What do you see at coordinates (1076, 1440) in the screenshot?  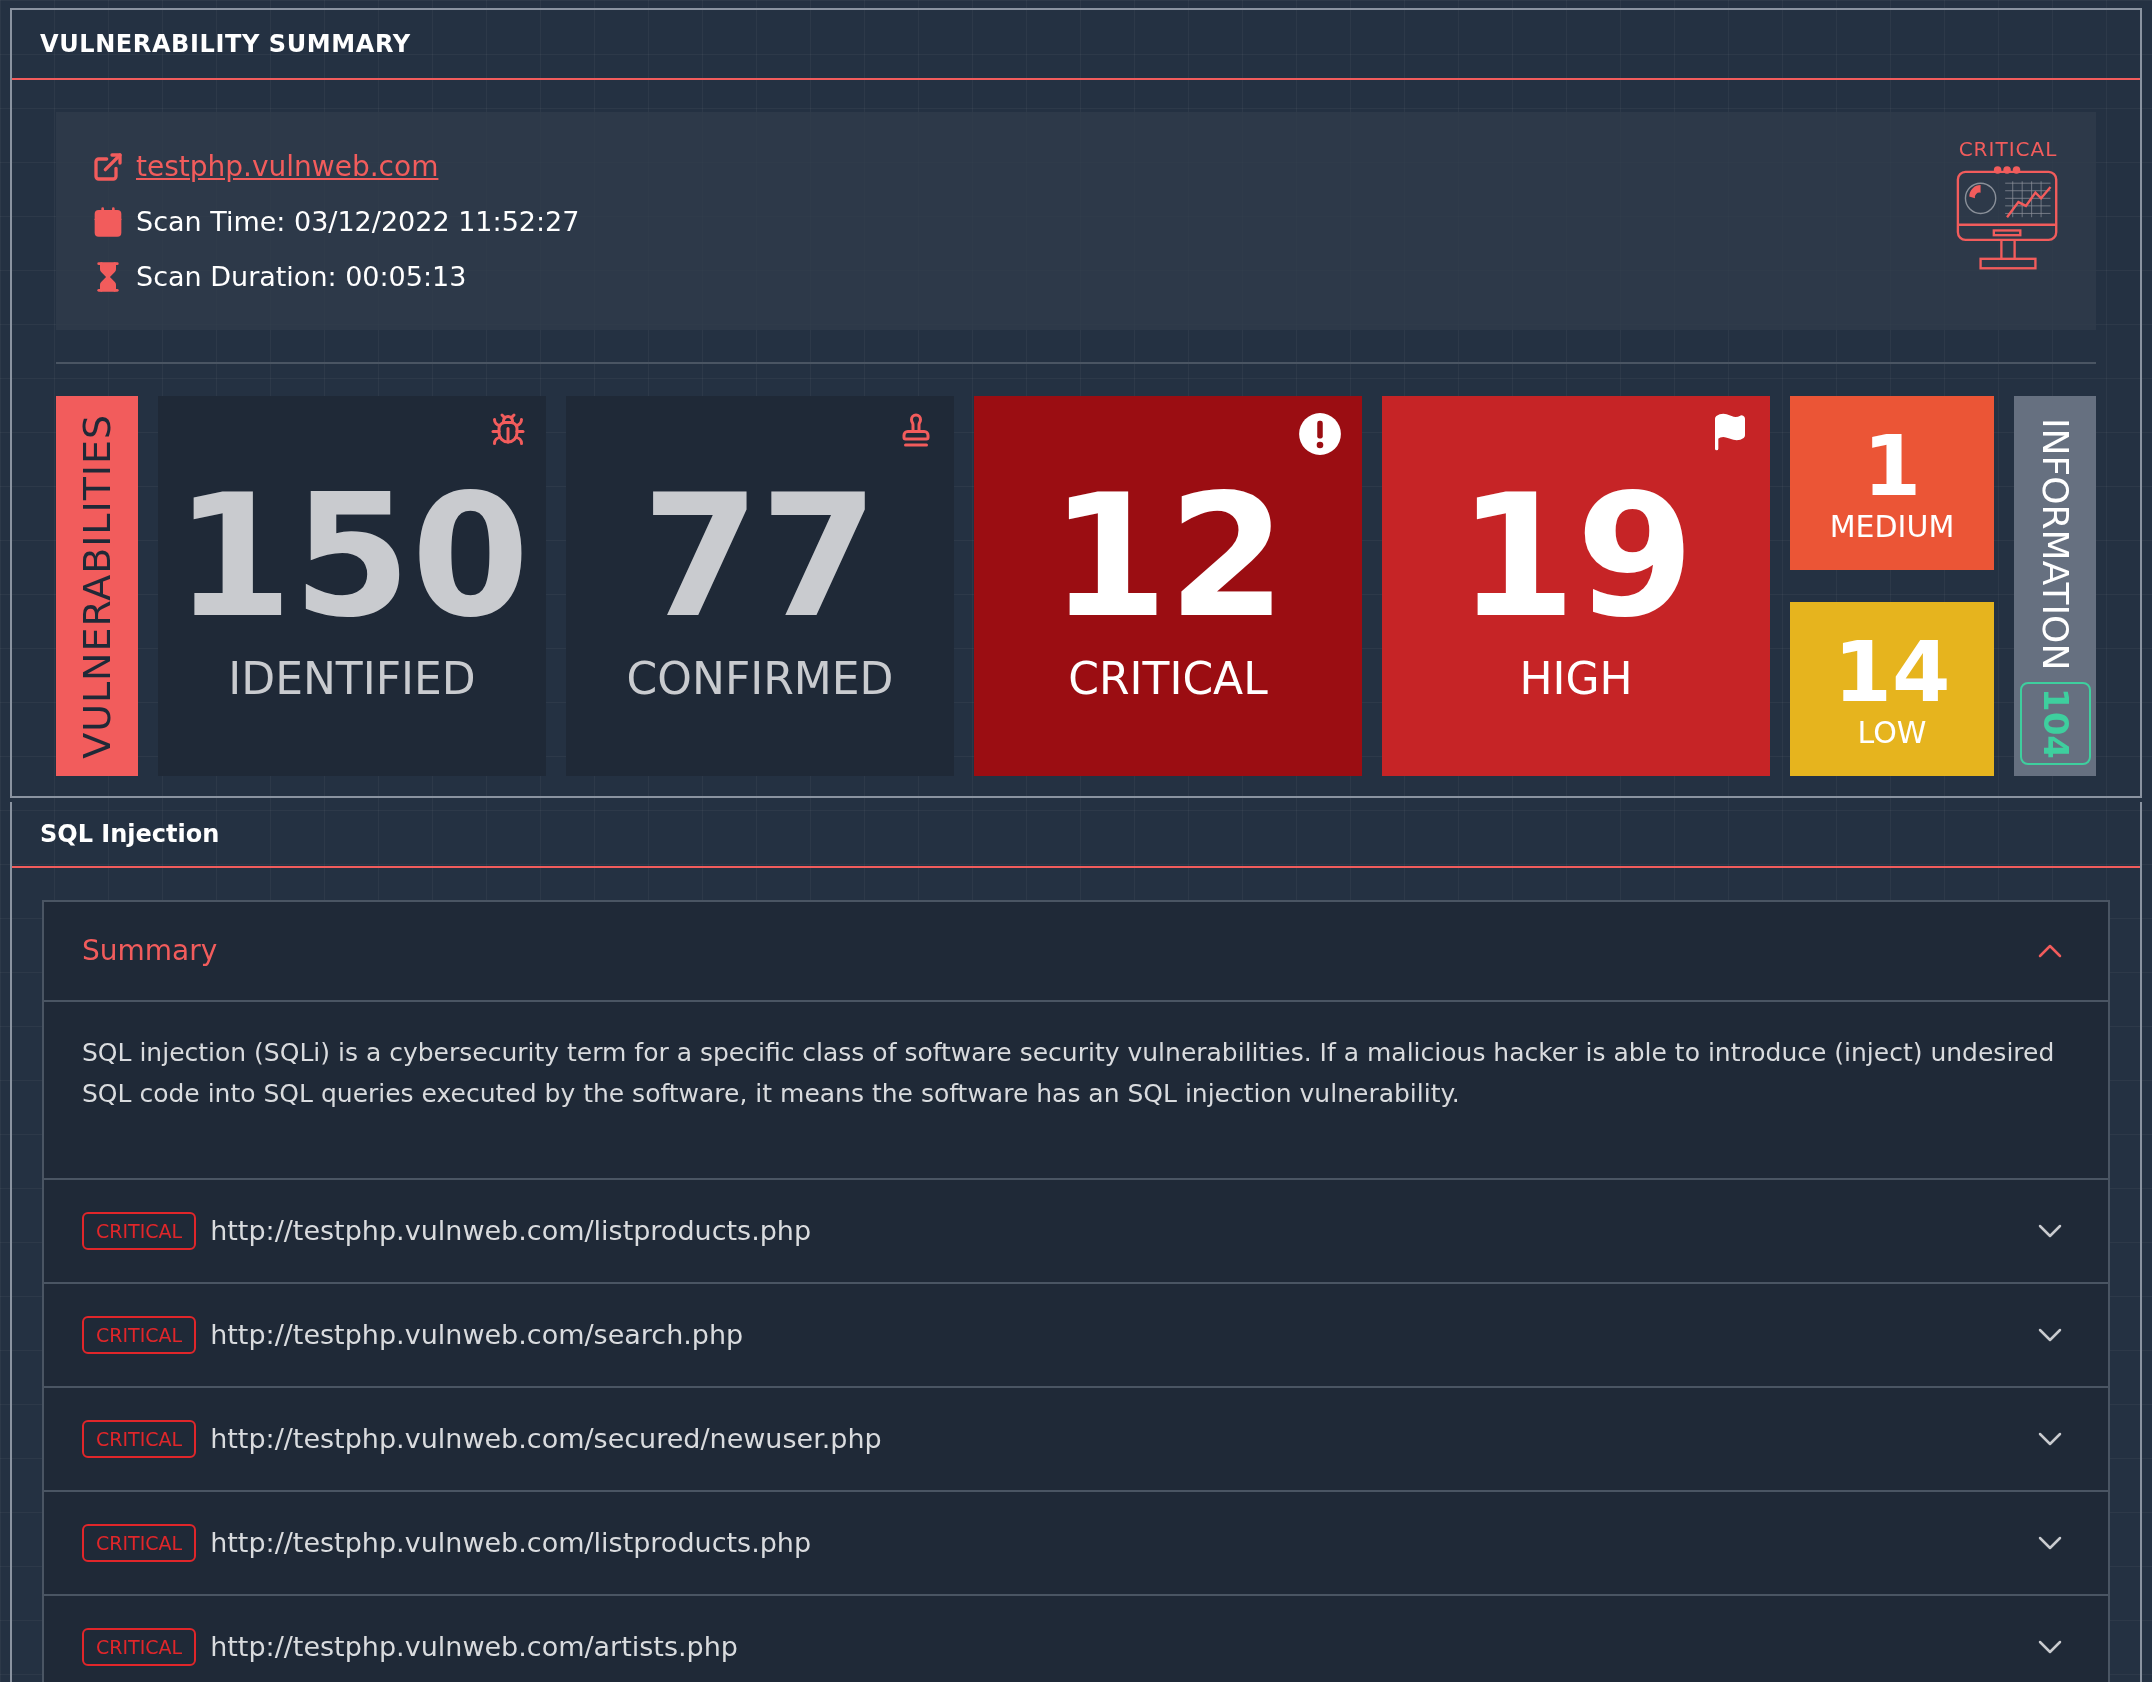 I see `finding-row: CRITICAL http://testphp.vulnweb.com/secured/newuser.php` at bounding box center [1076, 1440].